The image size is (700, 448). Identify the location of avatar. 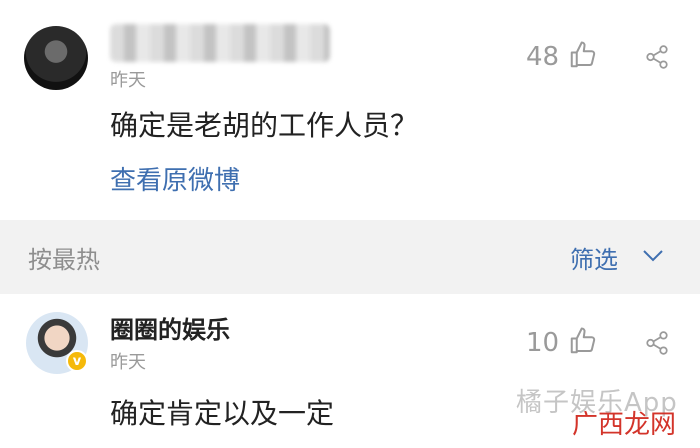
(56, 58).